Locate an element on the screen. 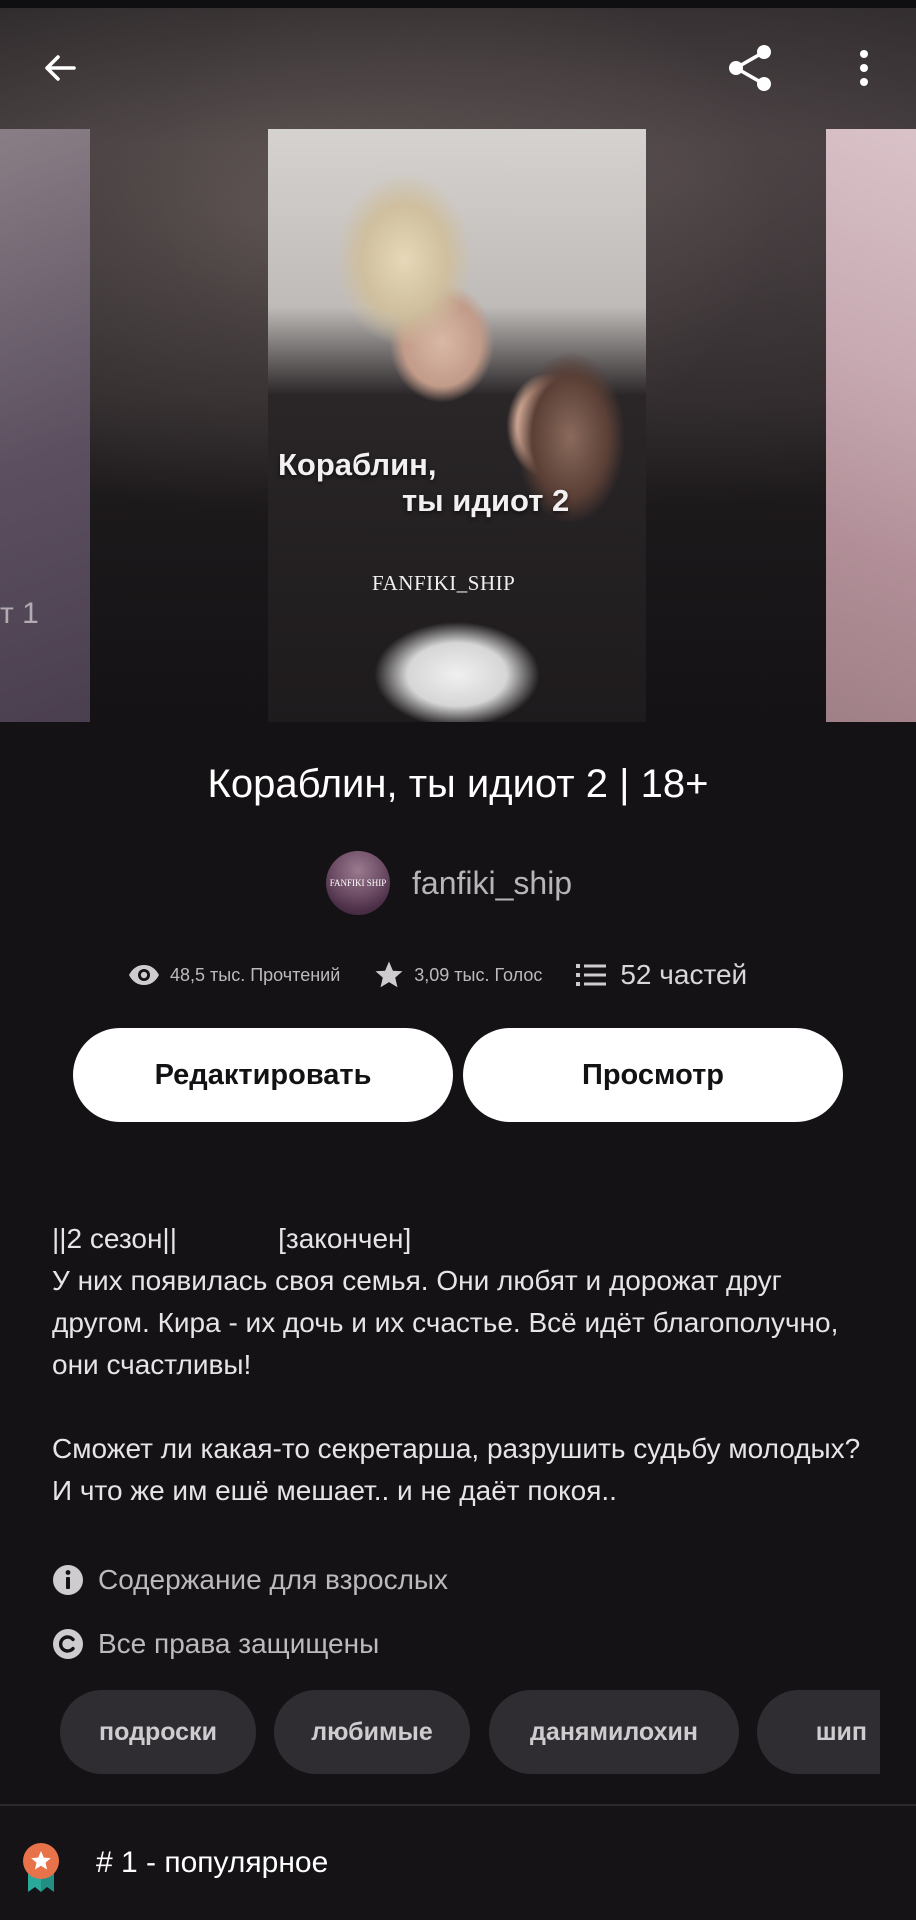  story-cover: Кораблин, ты идиот 2 FANFIKI_SHIP is located at coordinates (457, 425).